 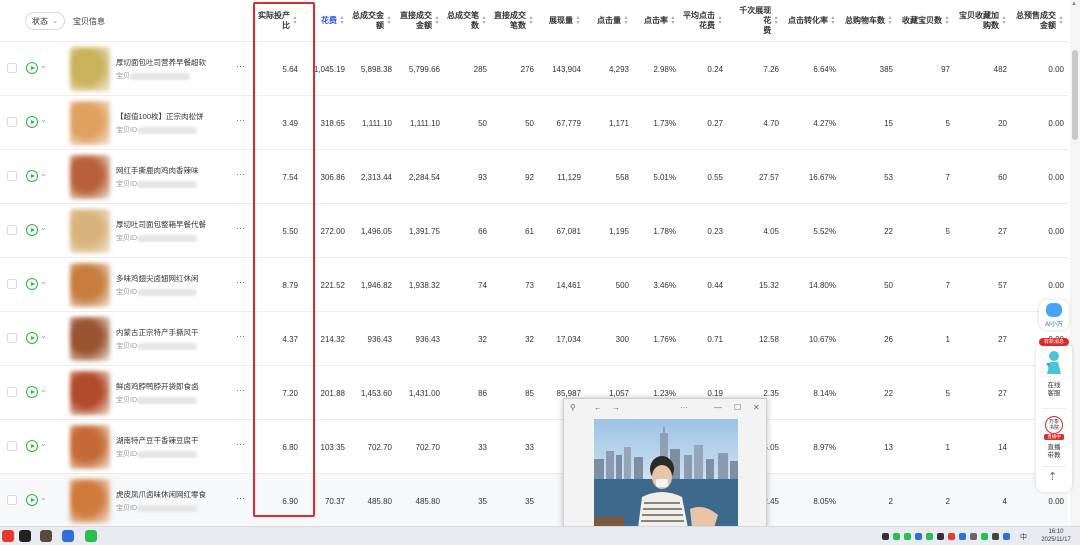 What do you see at coordinates (702, 21) in the screenshot?
I see `column-header-cpc: 平均点击 花费 ▴ ▾` at bounding box center [702, 21].